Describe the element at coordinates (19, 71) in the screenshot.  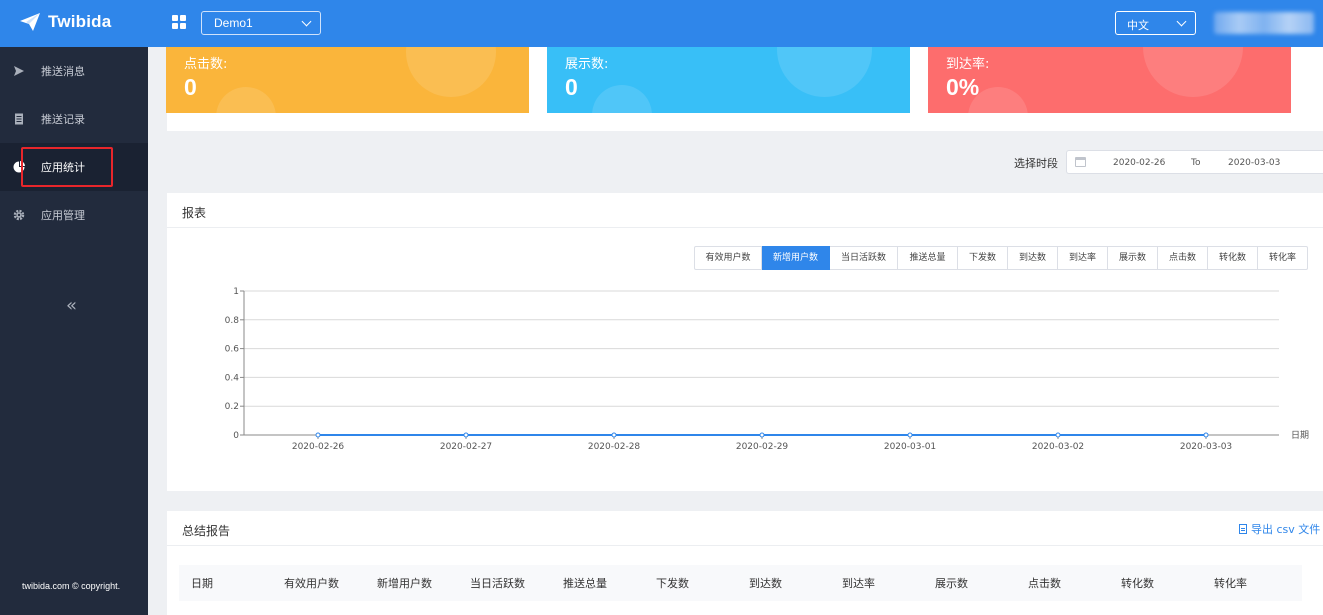
I see `send-icon` at that location.